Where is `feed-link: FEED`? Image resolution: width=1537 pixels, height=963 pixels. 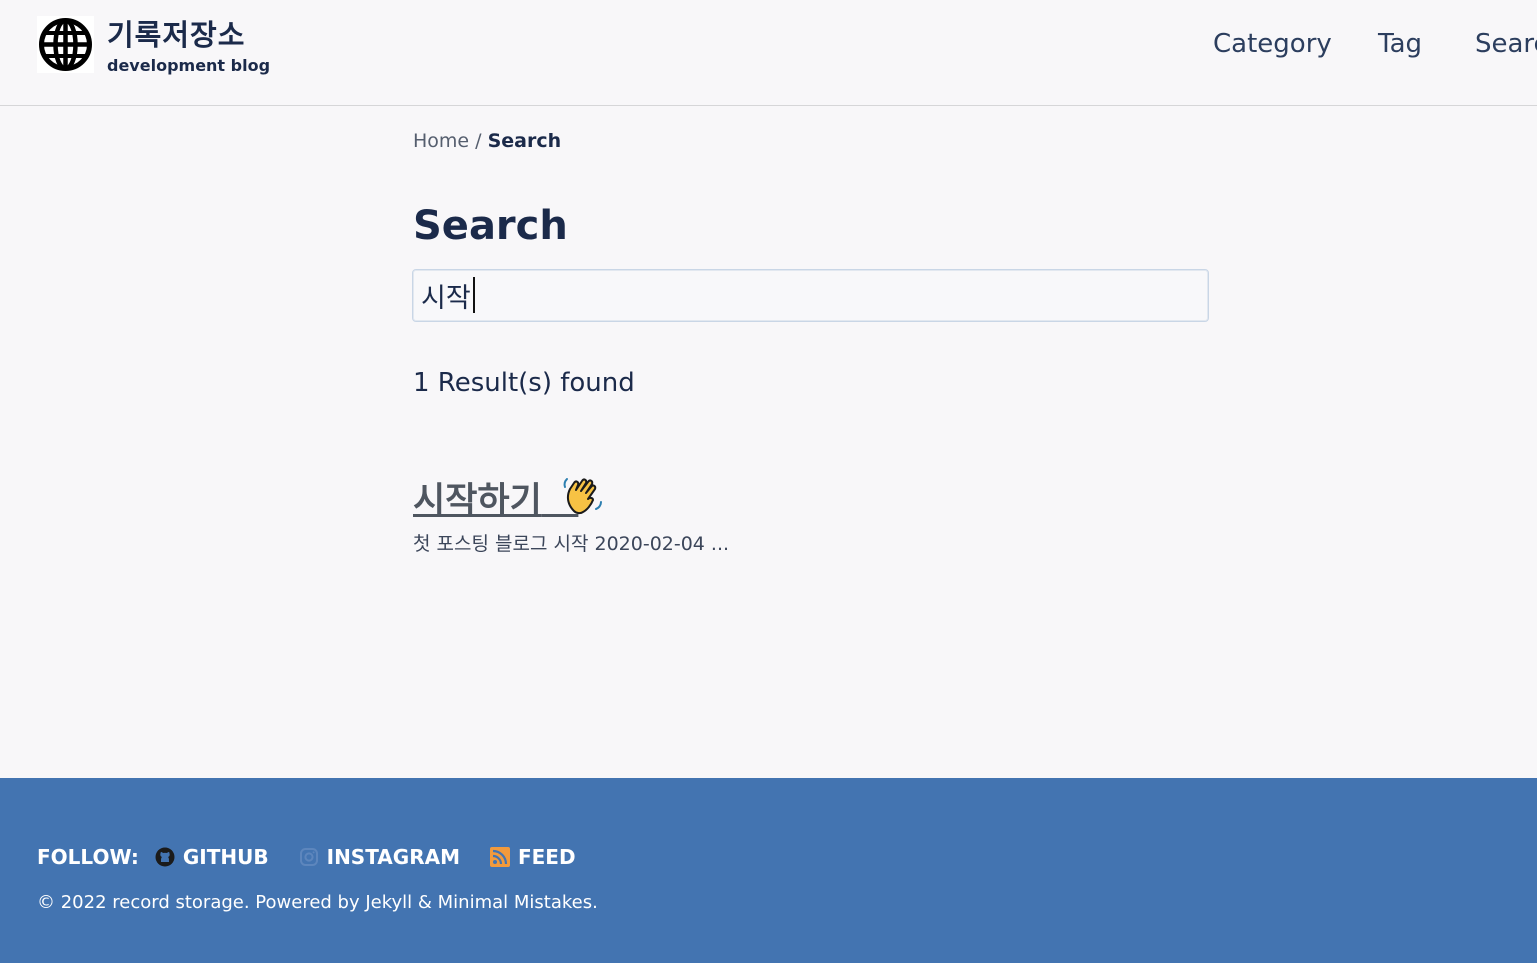
feed-link: FEED is located at coordinates (532, 857).